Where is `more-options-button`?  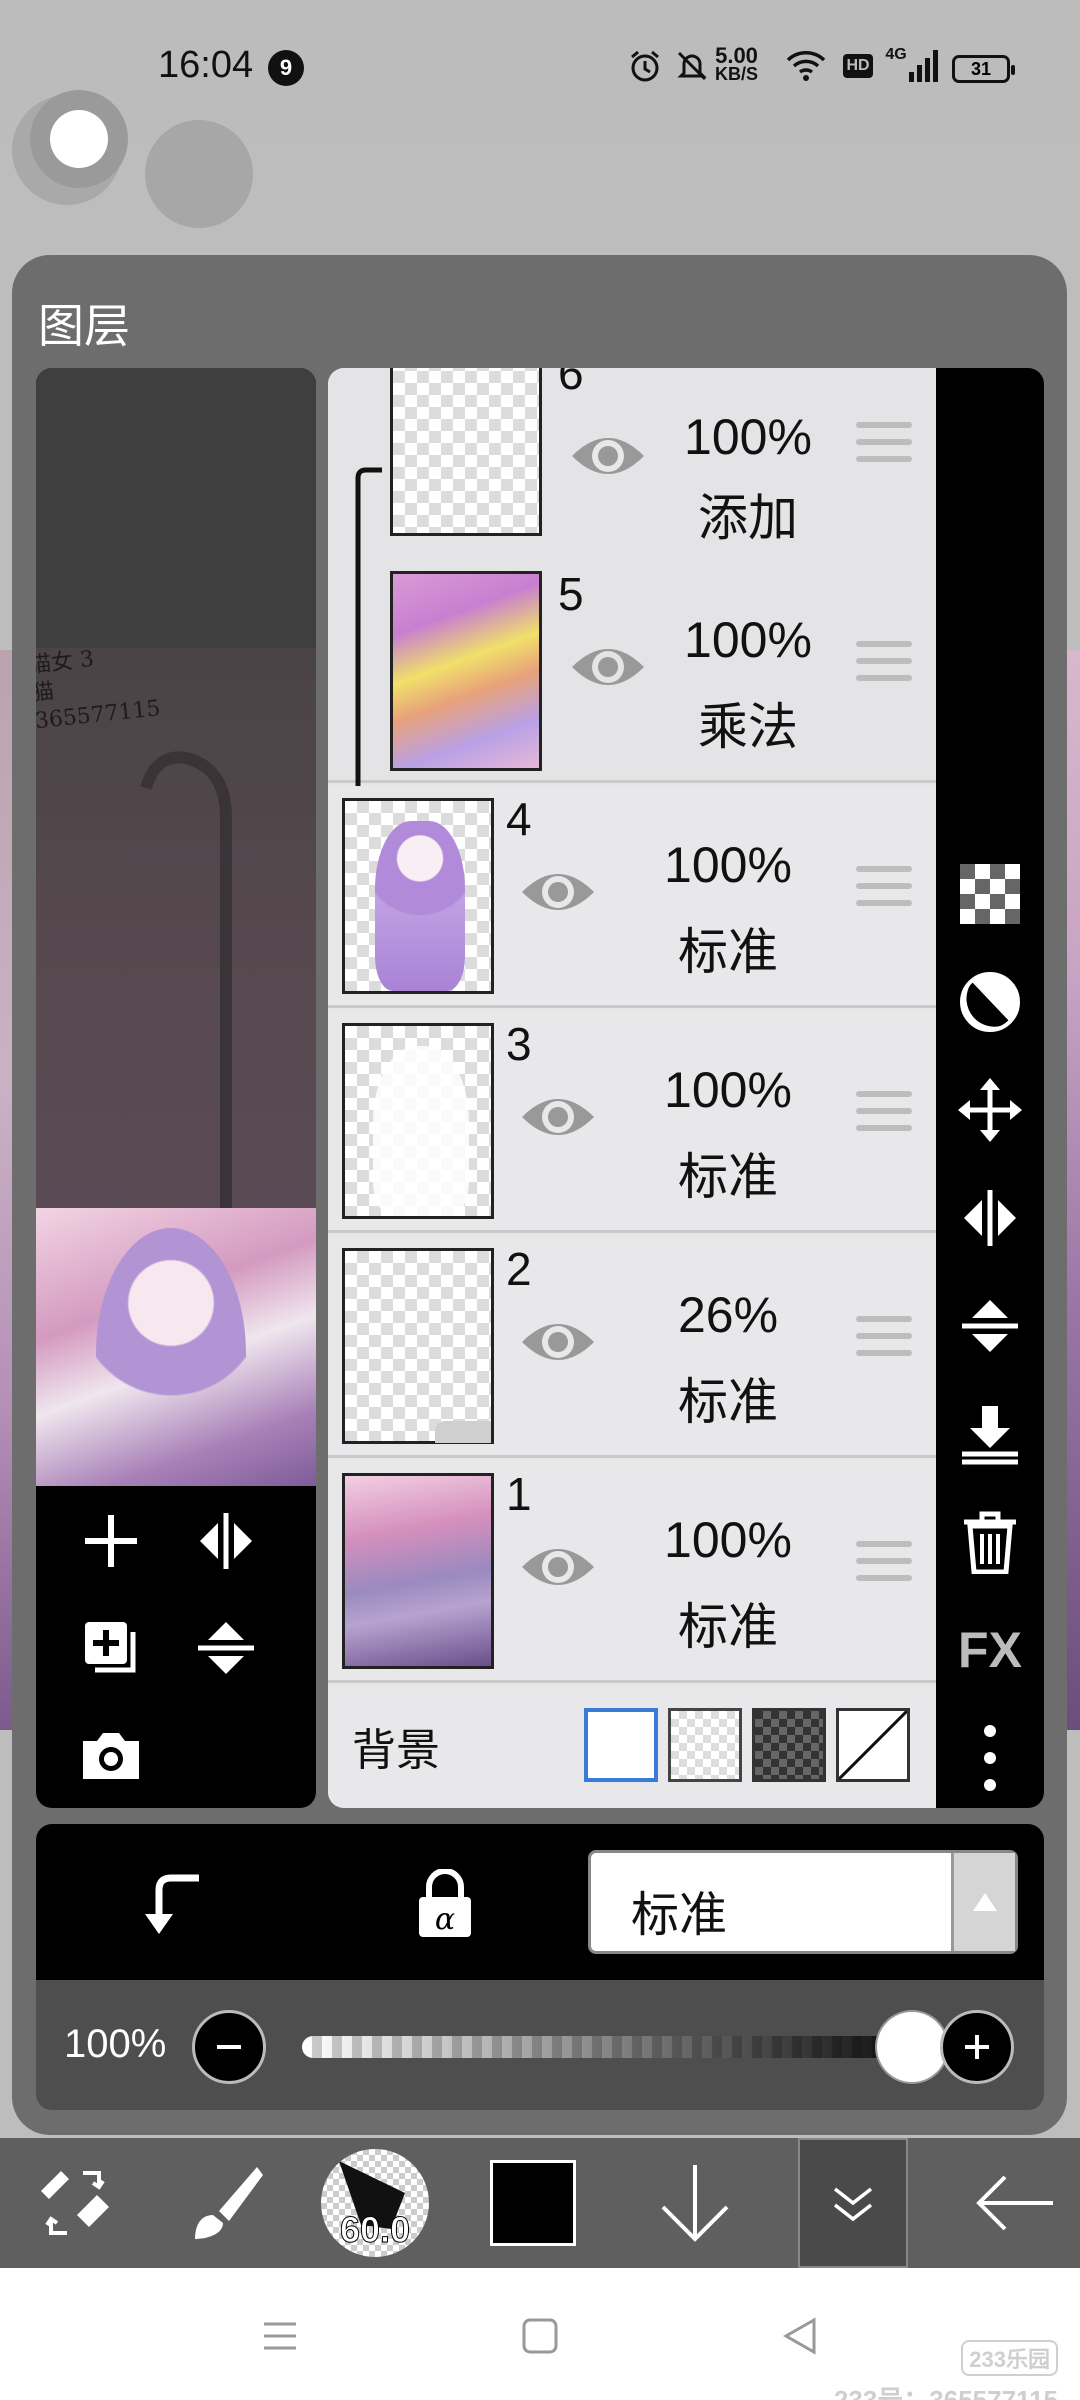
more-options-button is located at coordinates (990, 1758).